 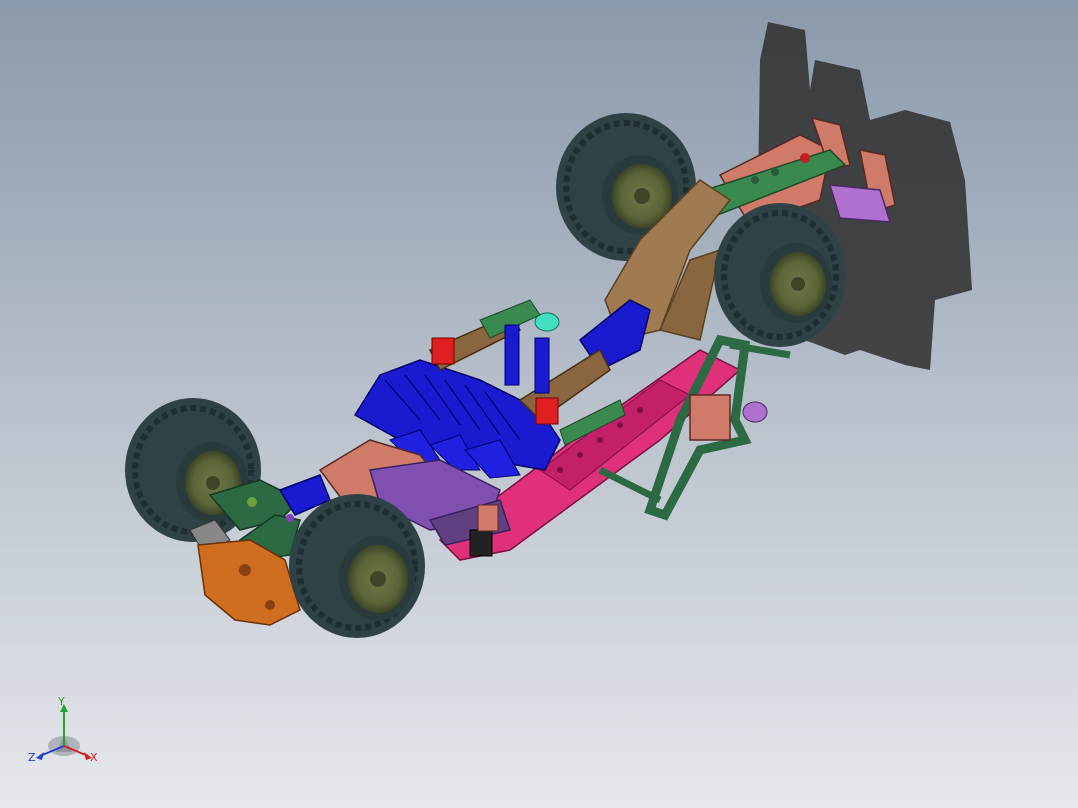 What do you see at coordinates (780, 275) in the screenshot?
I see `wheel-rear-right` at bounding box center [780, 275].